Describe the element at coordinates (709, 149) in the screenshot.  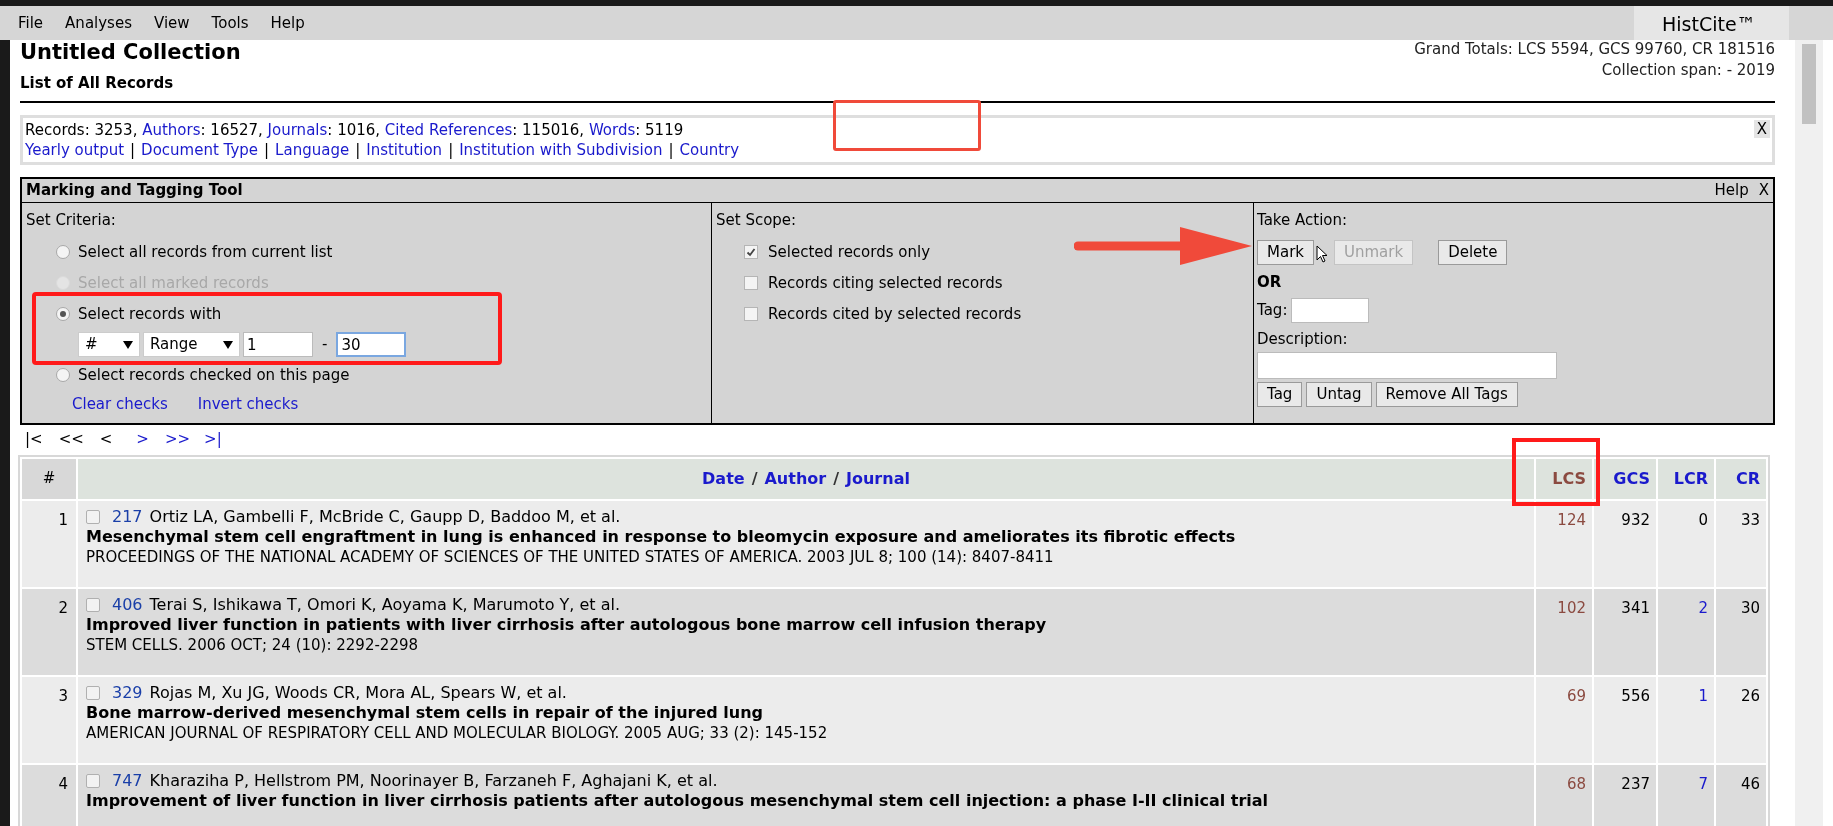
I see `report-link: Country` at that location.